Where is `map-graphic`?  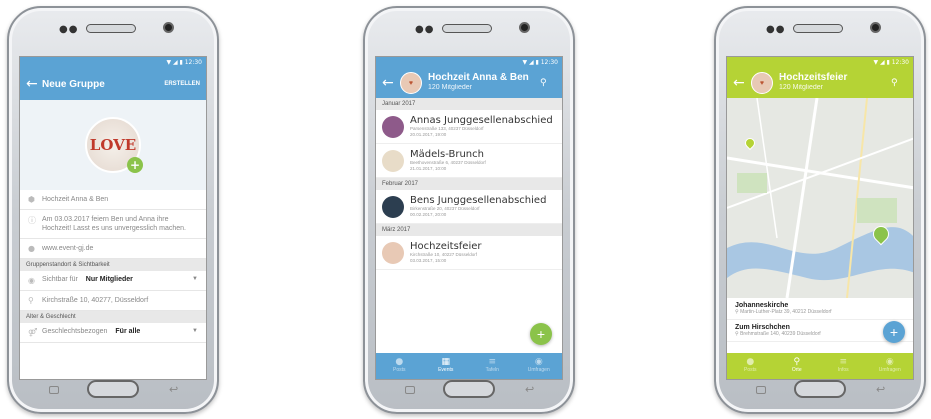
map-graphic is located at coordinates (820, 198).